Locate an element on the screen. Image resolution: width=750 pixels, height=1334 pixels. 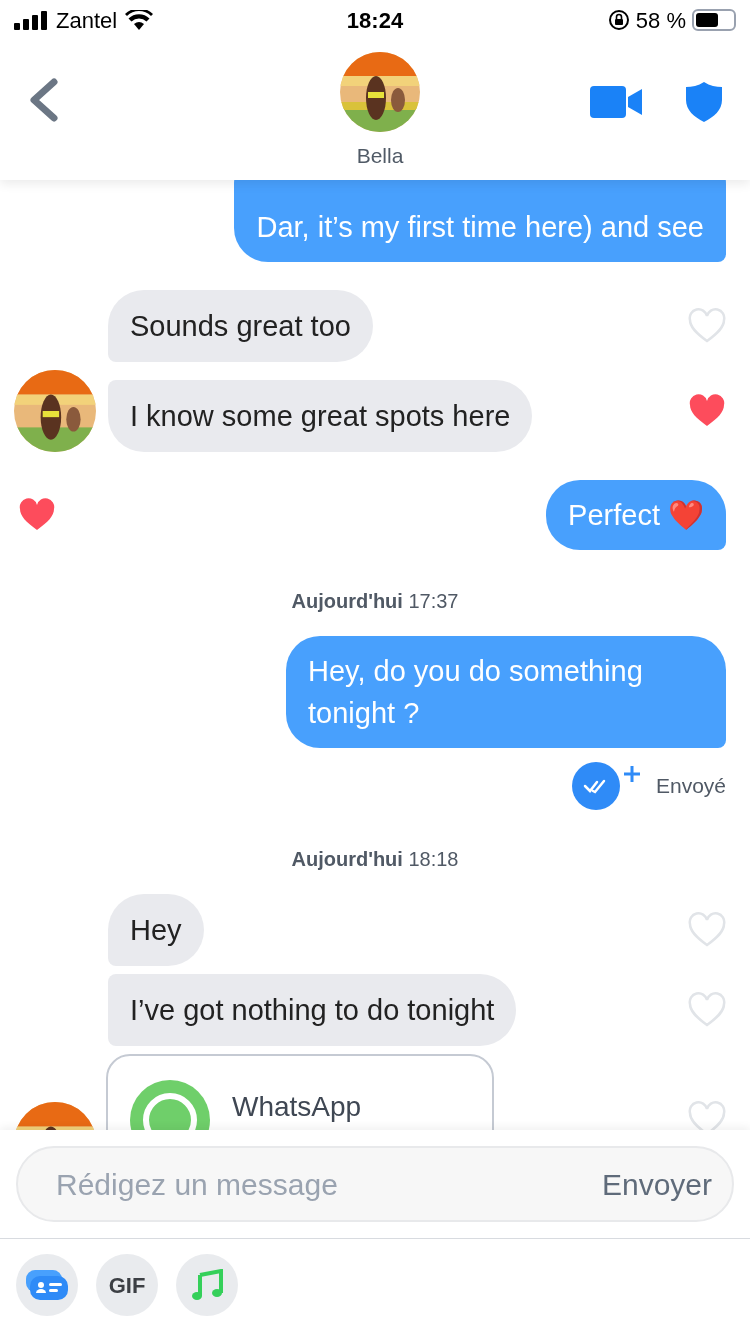
sent-message: Hey, do you do something tonight ? is located at coordinates (506, 692).